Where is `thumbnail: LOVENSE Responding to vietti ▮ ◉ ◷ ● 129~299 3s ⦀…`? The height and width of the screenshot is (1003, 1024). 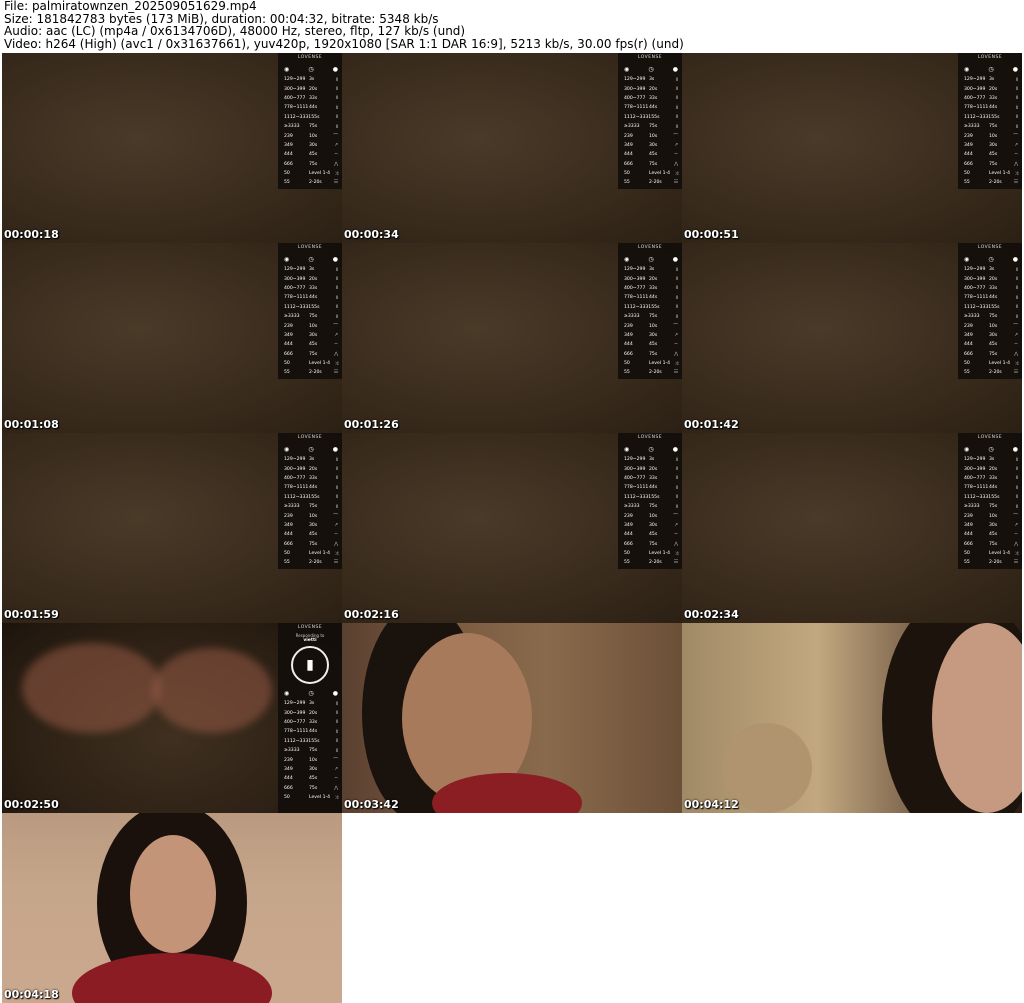
thumbnail: LOVENSE Responding to vietti ▮ ◉ ◷ ● 129~299 3s ⦀… is located at coordinates (172, 718).